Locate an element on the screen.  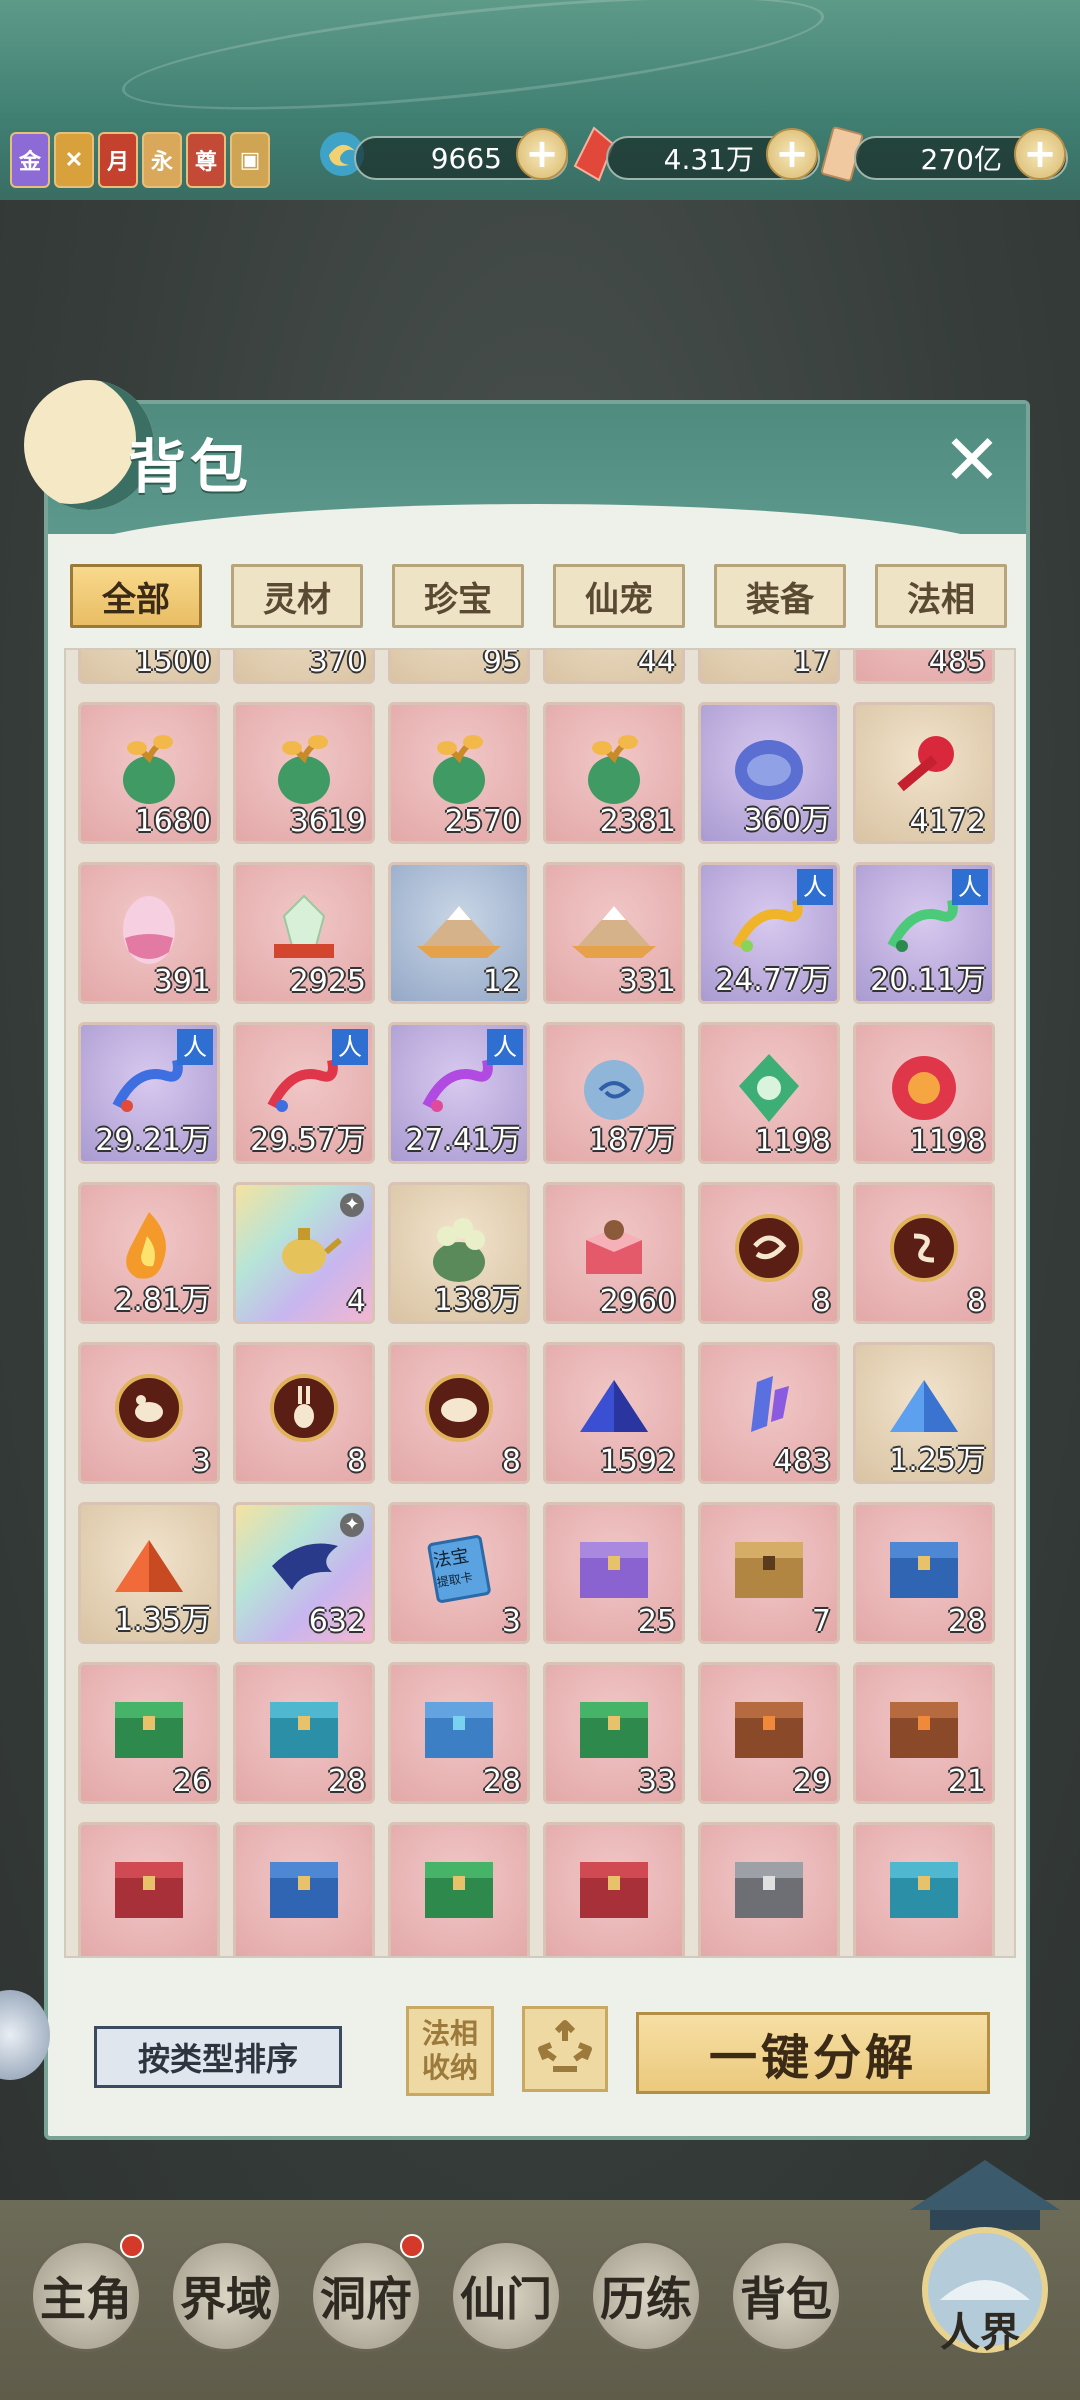
recycle-icon is located at coordinates (565, 2046).